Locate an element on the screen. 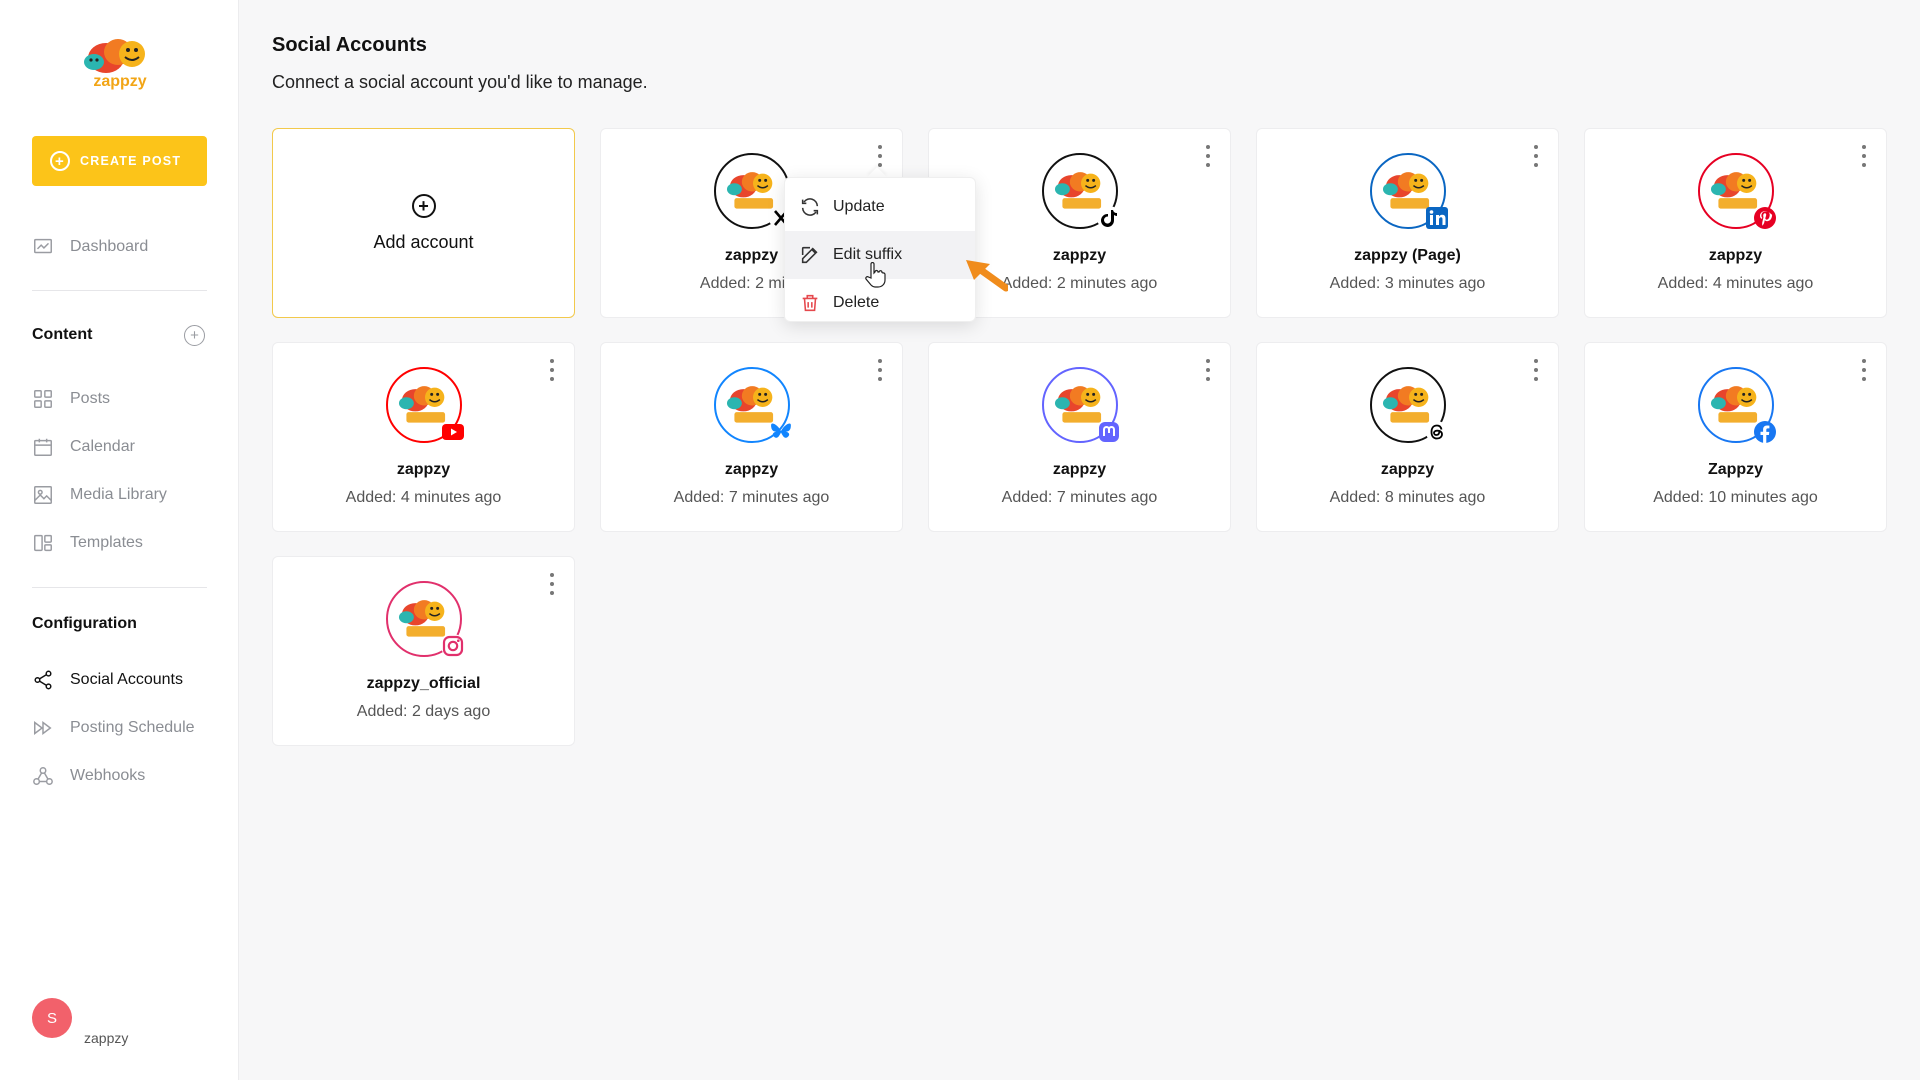 The height and width of the screenshot is (1080, 1920). grid-icon is located at coordinates (43, 399).